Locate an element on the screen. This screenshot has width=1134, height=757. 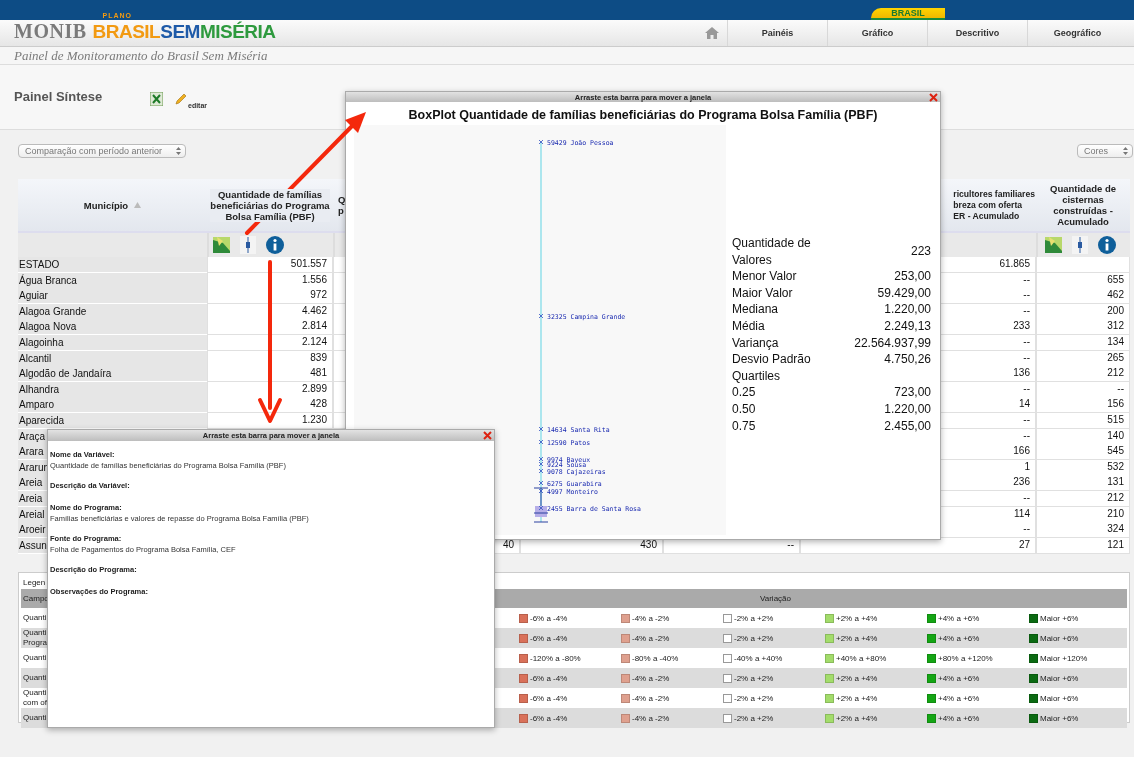
column-header: Município is located at coordinates (106, 205).